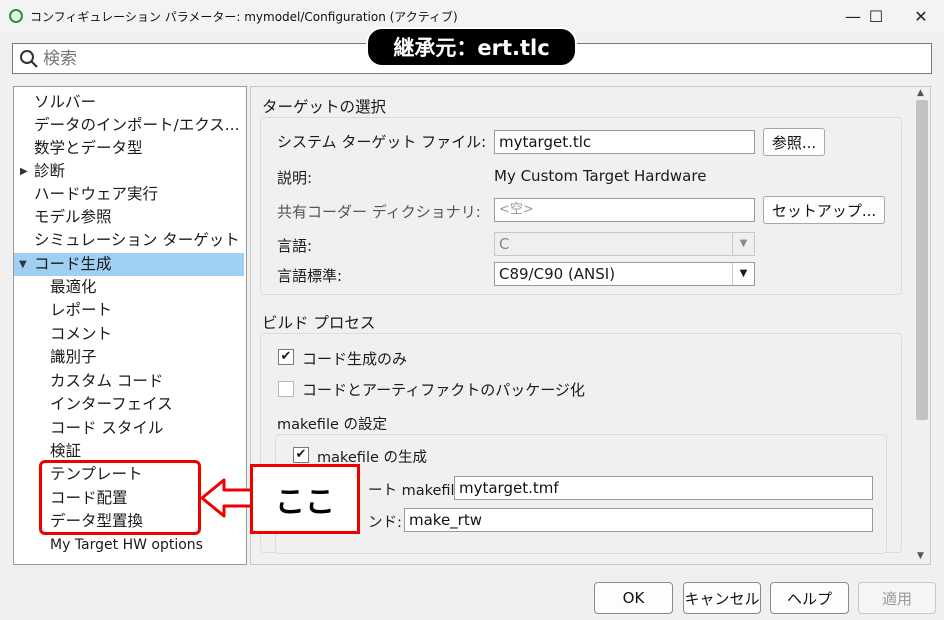  I want to click on tree-item-code-style: コード スタイル, so click(106, 428).